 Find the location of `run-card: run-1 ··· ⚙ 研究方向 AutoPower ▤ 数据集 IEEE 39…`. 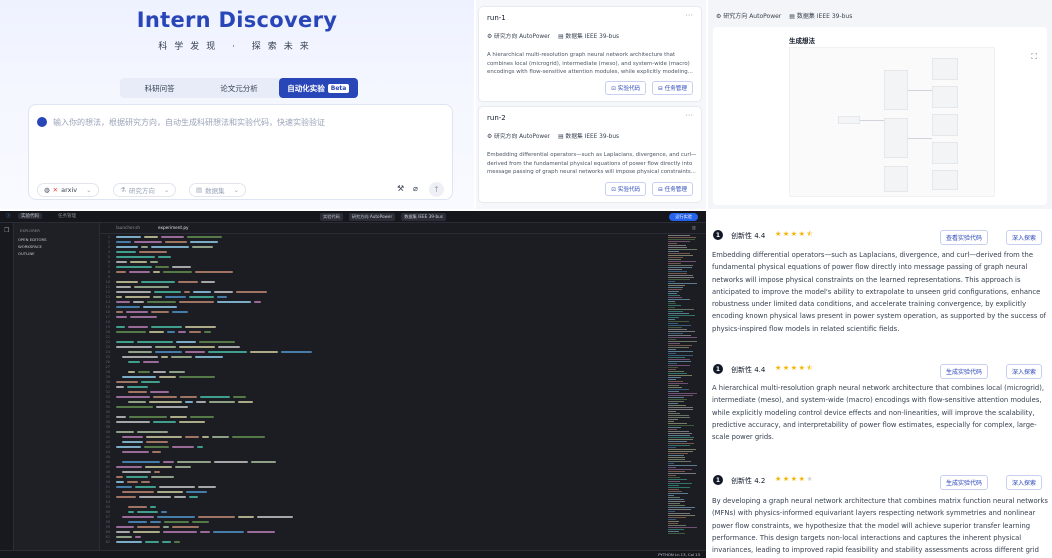

run-card: run-1 ··· ⚙ 研究方向 AutoPower ▤ 数据集 IEEE 39… is located at coordinates (590, 54).